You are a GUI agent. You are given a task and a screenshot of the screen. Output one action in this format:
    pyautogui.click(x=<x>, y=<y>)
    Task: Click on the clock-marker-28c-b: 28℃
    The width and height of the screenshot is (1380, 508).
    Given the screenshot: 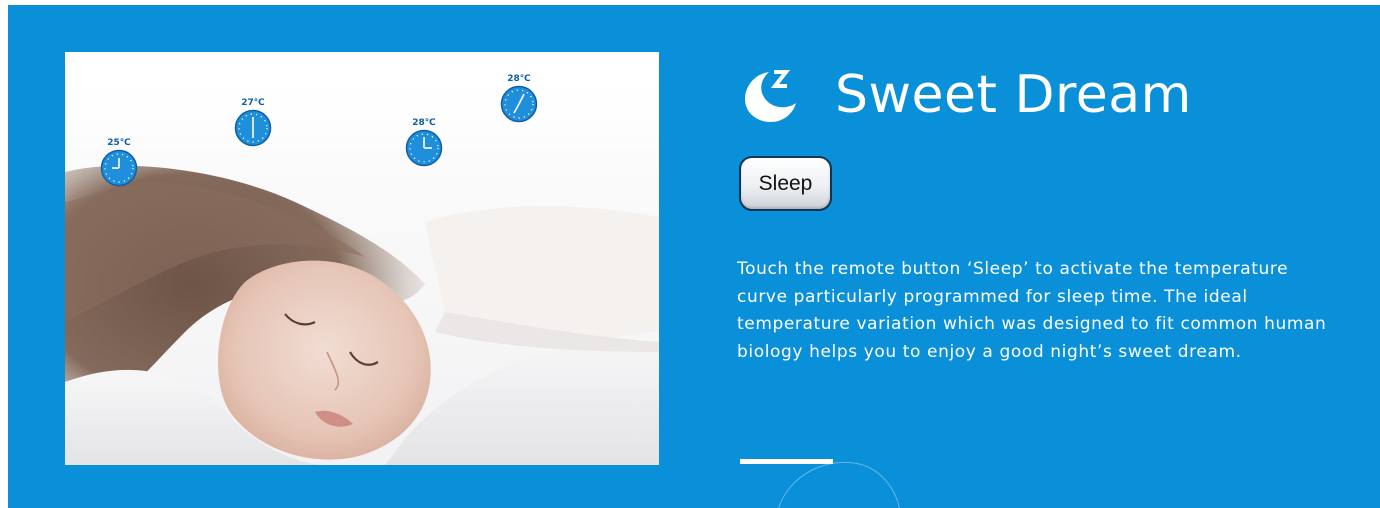 What is the action you would take?
    pyautogui.click(x=519, y=98)
    